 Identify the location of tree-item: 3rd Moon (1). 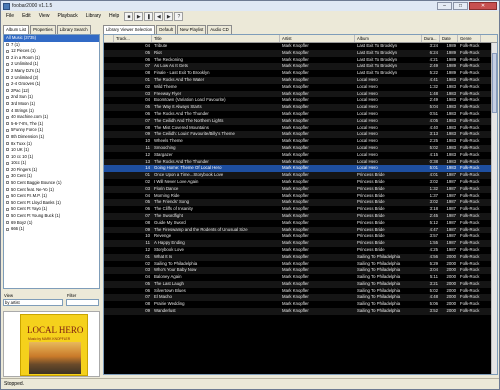
(51, 104).